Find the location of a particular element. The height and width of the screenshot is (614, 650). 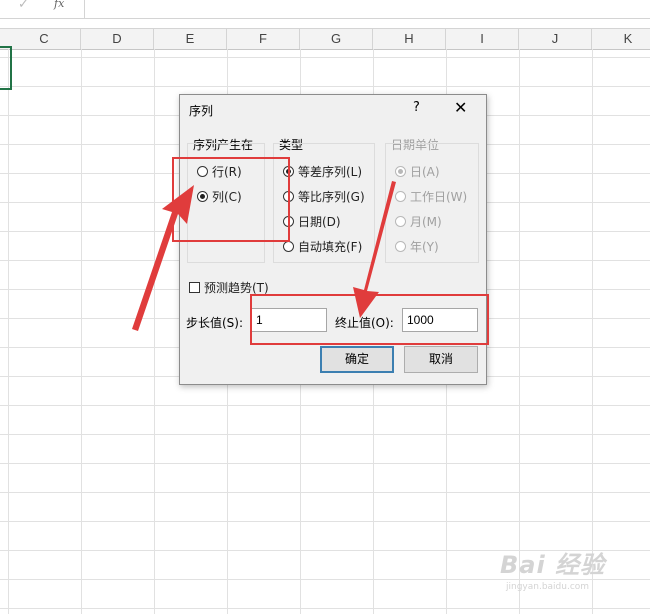

column-header-f: F is located at coordinates (263, 39).